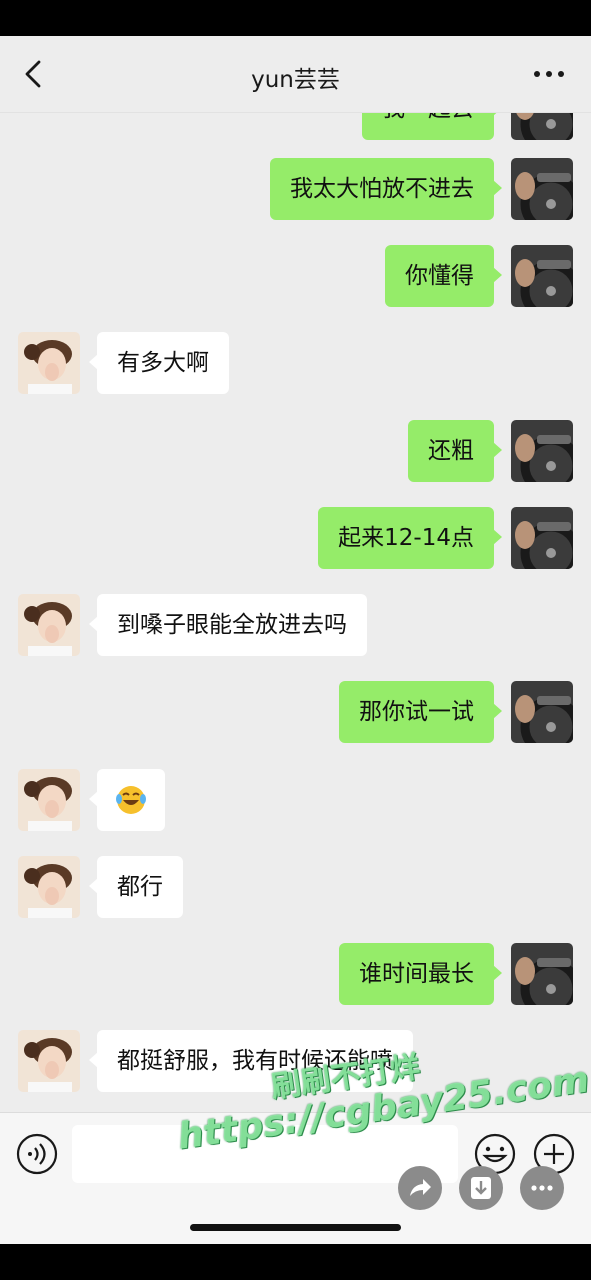 Image resolution: width=591 pixels, height=1280 pixels. What do you see at coordinates (295, 538) in the screenshot?
I see `message-row: 起来12-14点` at bounding box center [295, 538].